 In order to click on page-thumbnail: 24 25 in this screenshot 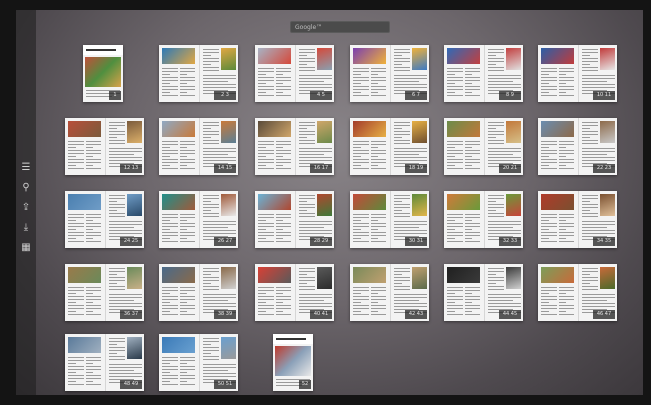, I will do `click(104, 219)`.